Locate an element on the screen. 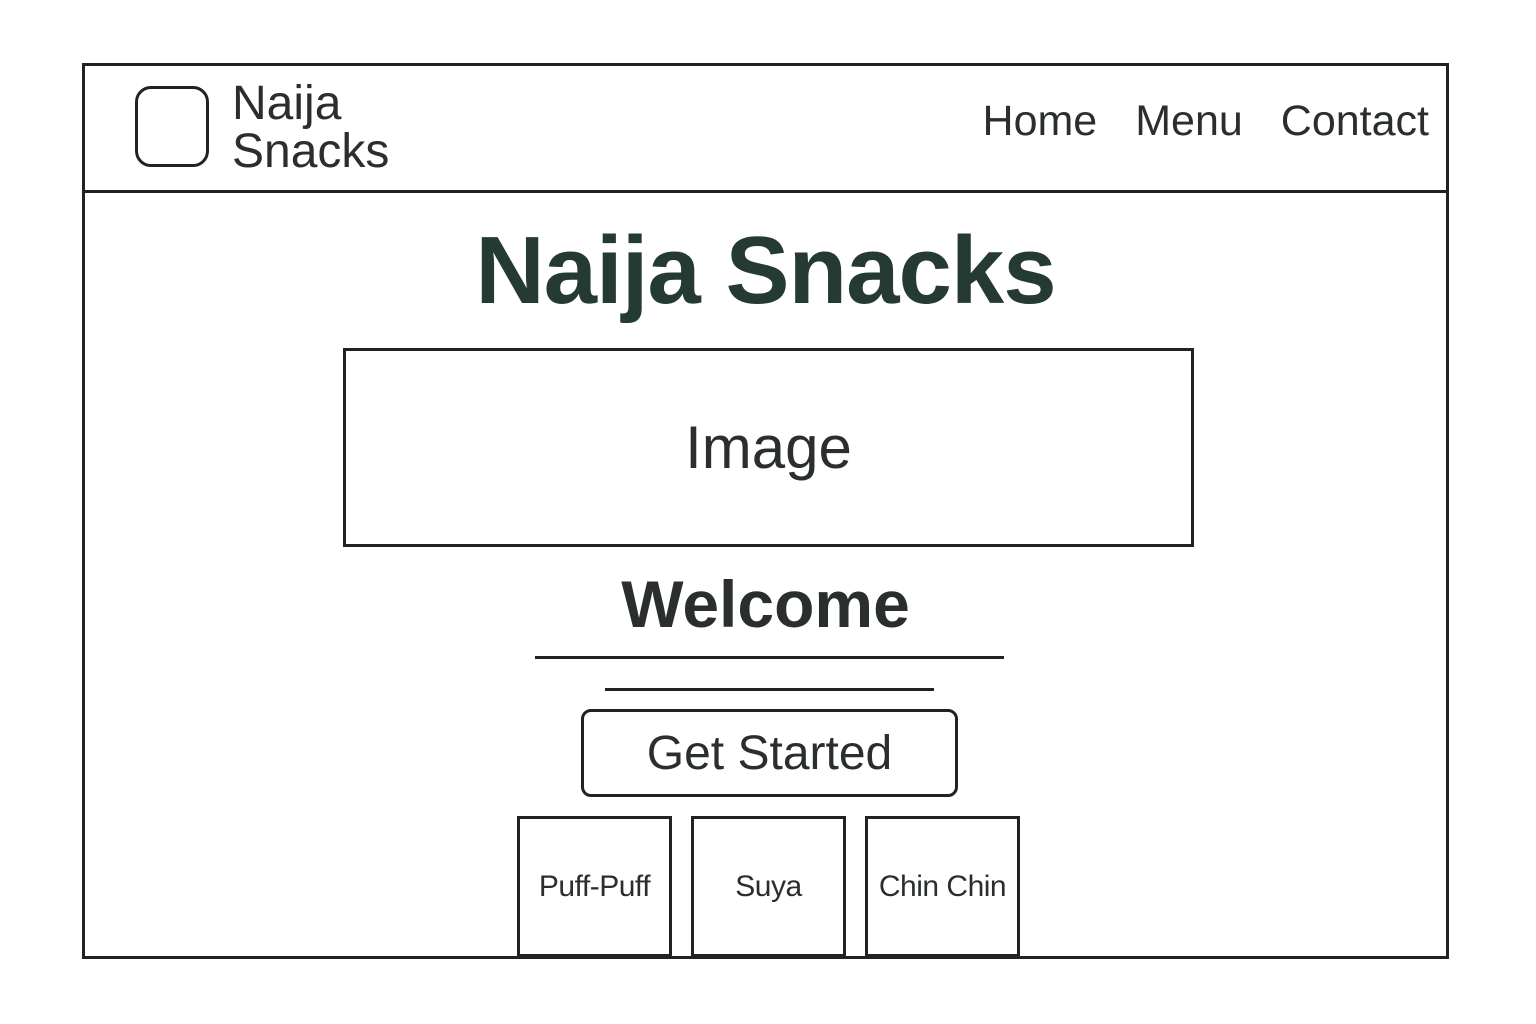 The width and height of the screenshot is (1536, 1024). snack-cards: Puff-Puff Suya Chin Chin is located at coordinates (768, 886).